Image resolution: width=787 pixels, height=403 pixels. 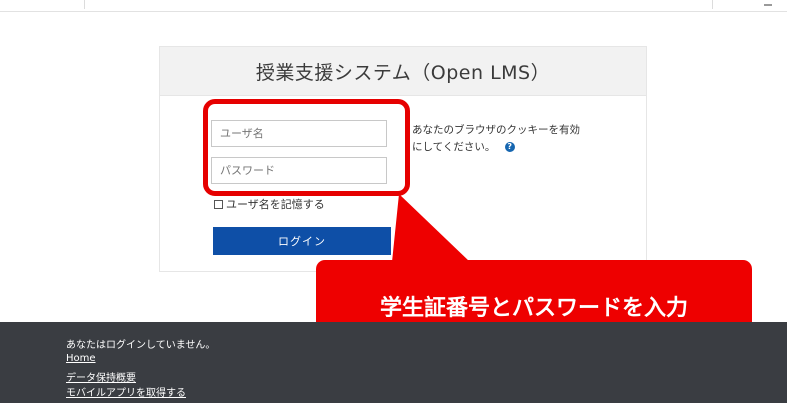 What do you see at coordinates (126, 391) in the screenshot?
I see `footer-link-mobile-app: モバイルアプリを取得する` at bounding box center [126, 391].